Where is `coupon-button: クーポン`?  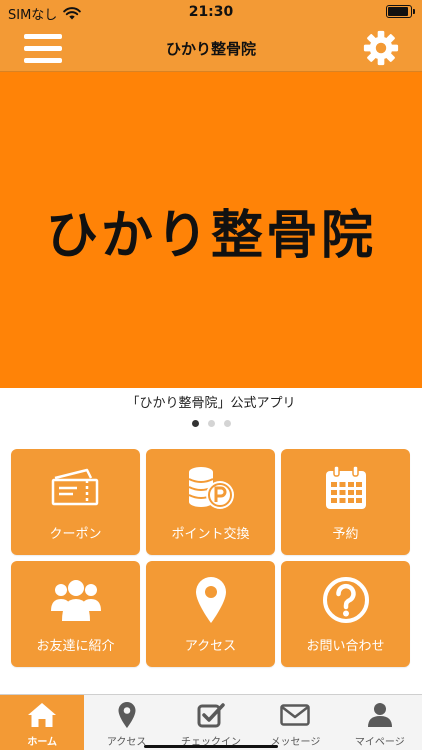
coupon-button: クーポン is located at coordinates (75, 502).